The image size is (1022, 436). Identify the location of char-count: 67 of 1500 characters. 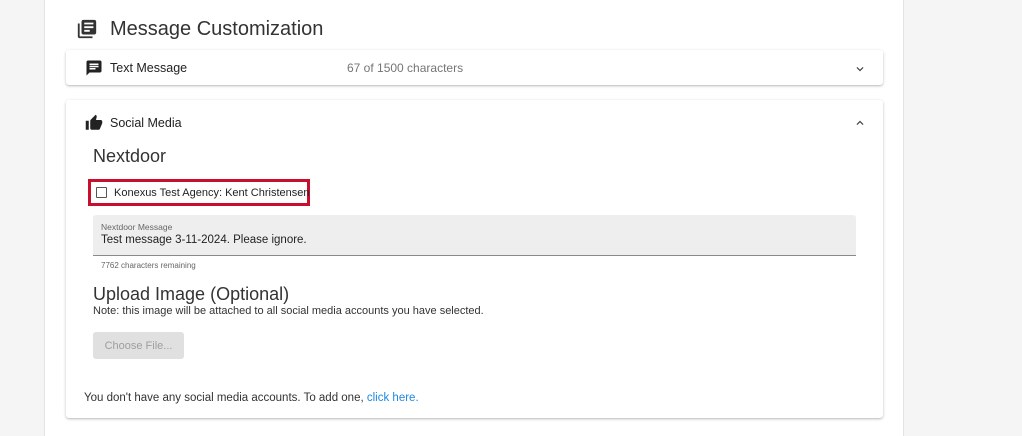
(405, 68).